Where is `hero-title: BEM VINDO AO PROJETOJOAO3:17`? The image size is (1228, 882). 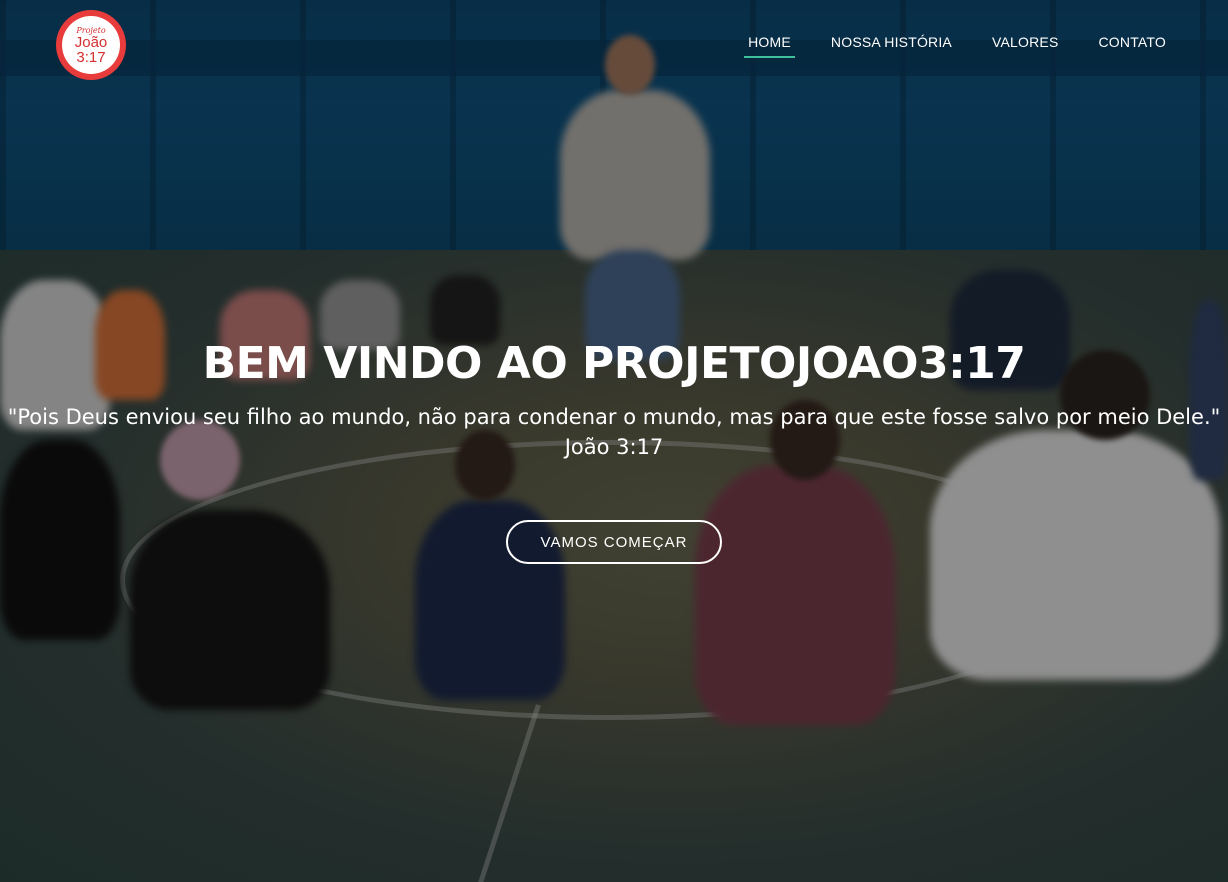
hero-title: BEM VINDO AO PROJETOJOAO3:17 is located at coordinates (614, 363).